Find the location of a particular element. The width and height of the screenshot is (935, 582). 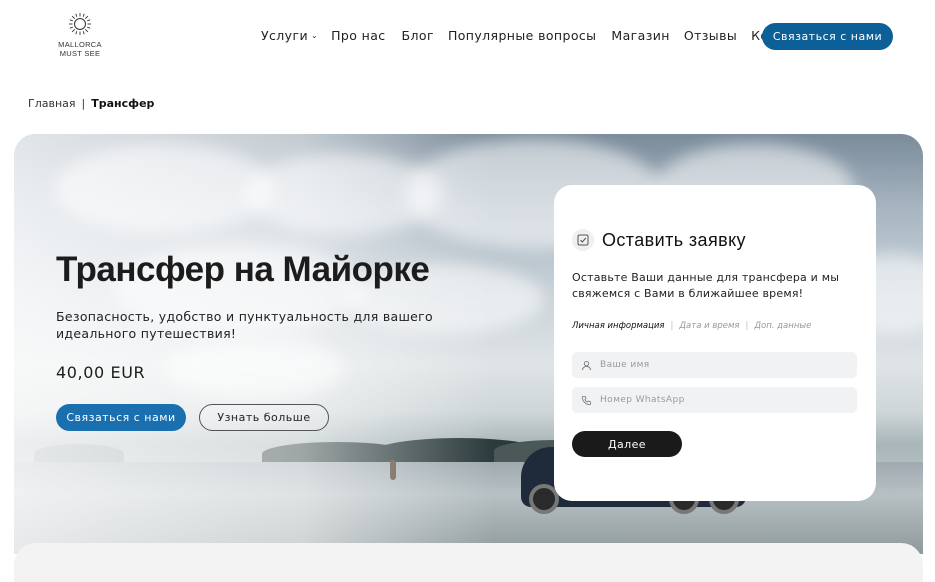

chevron-down-icon: ⌄ is located at coordinates (314, 35).